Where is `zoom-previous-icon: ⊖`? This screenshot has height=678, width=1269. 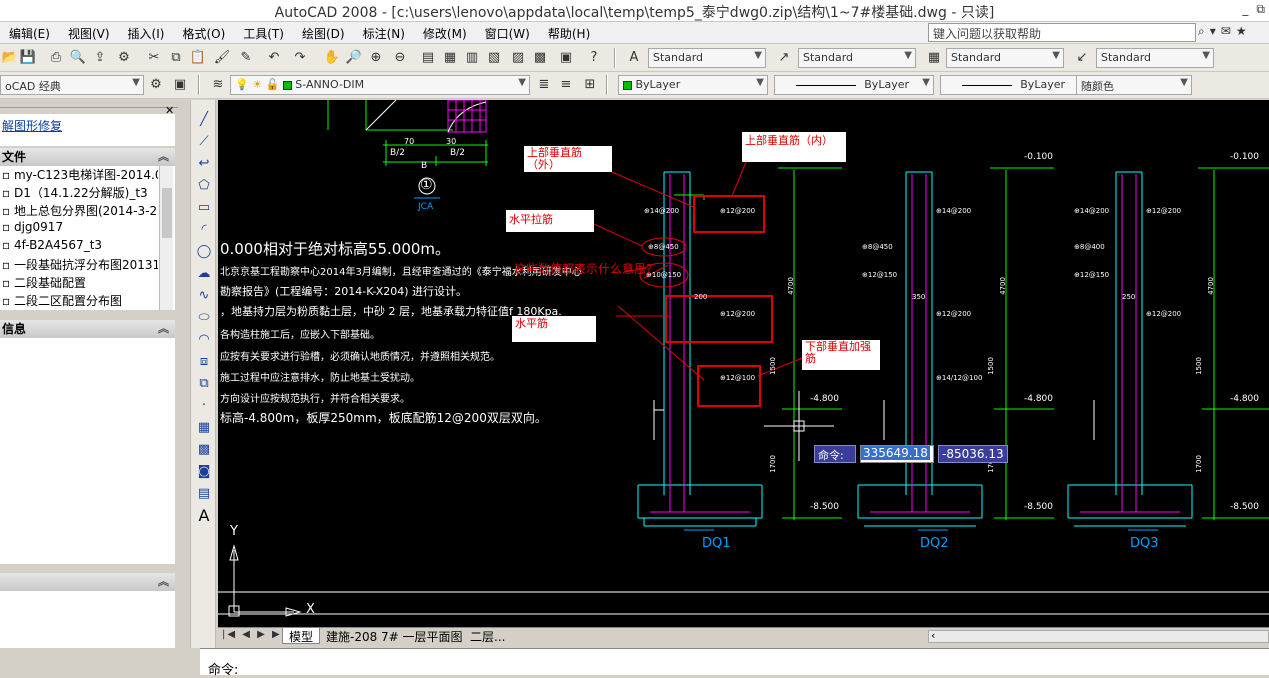 zoom-previous-icon: ⊖ is located at coordinates (400, 58).